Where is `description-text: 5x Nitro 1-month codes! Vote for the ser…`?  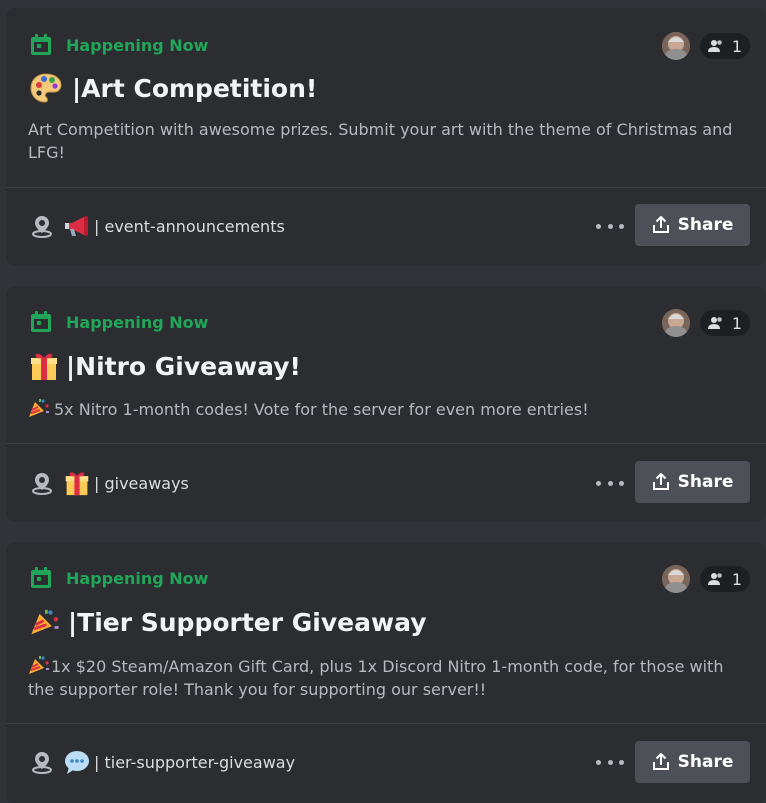
description-text: 5x Nitro 1-month codes! Vote for the ser… is located at coordinates (321, 409).